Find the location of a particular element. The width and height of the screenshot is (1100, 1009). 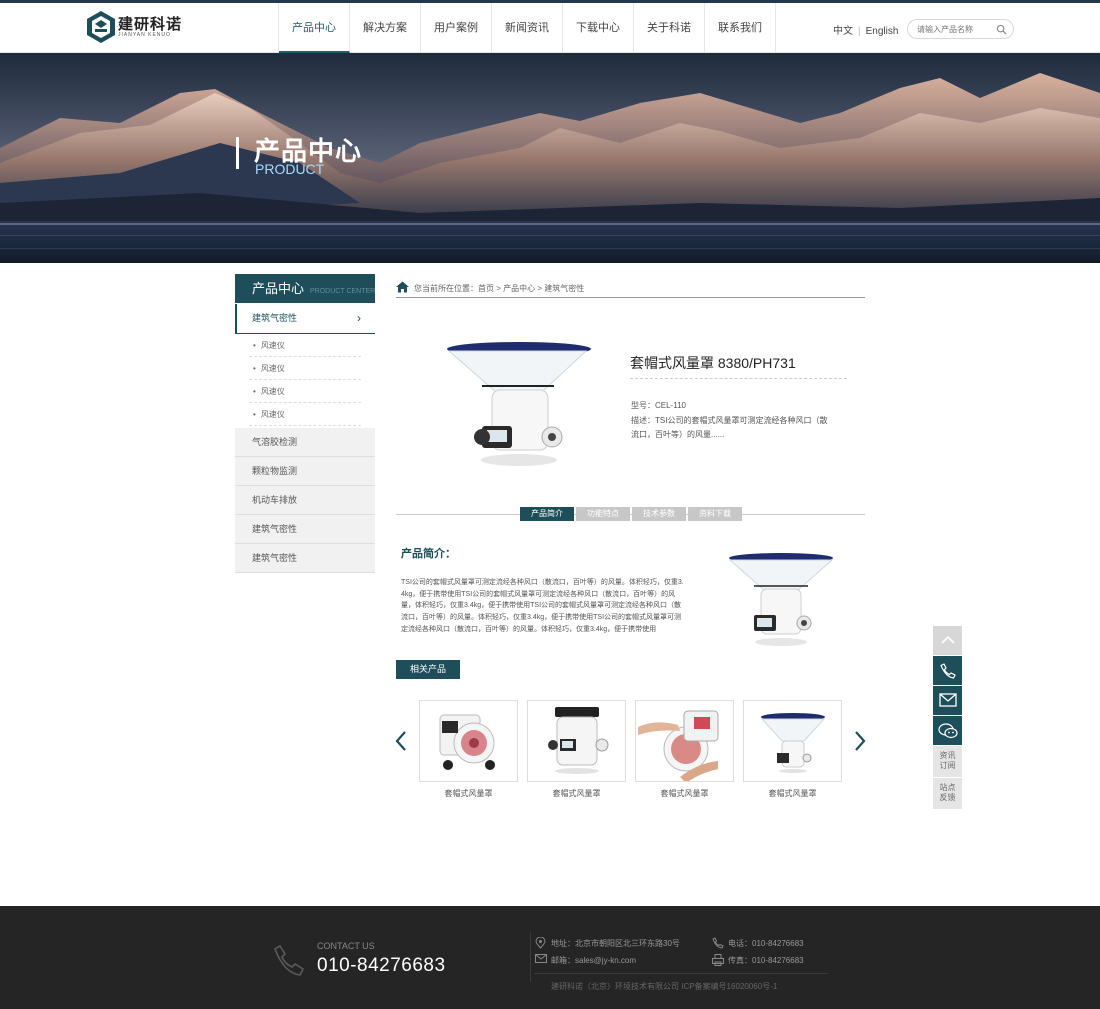

nav-news: 新闻资讯 is located at coordinates (527, 28).